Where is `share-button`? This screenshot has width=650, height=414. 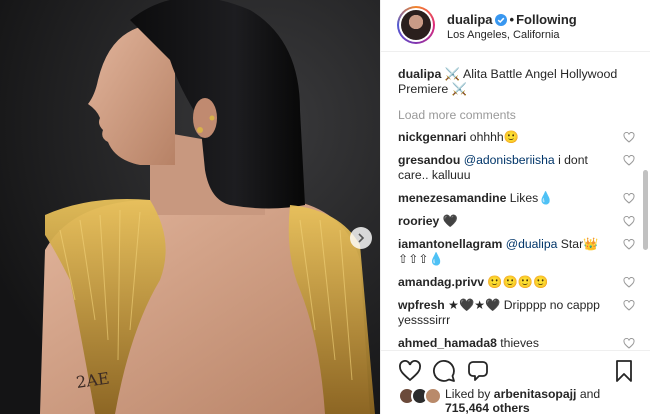 share-button is located at coordinates (478, 371).